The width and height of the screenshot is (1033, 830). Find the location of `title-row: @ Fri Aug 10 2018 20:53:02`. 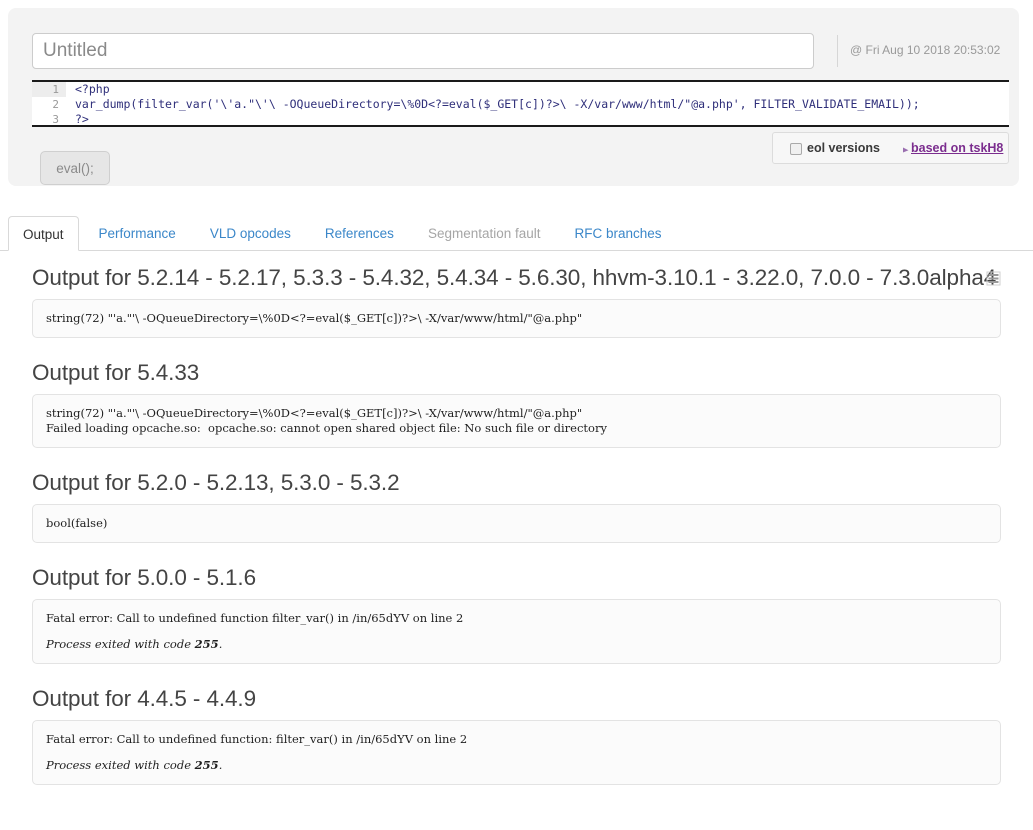

title-row: @ Fri Aug 10 2018 20:53:02 is located at coordinates (516, 52).